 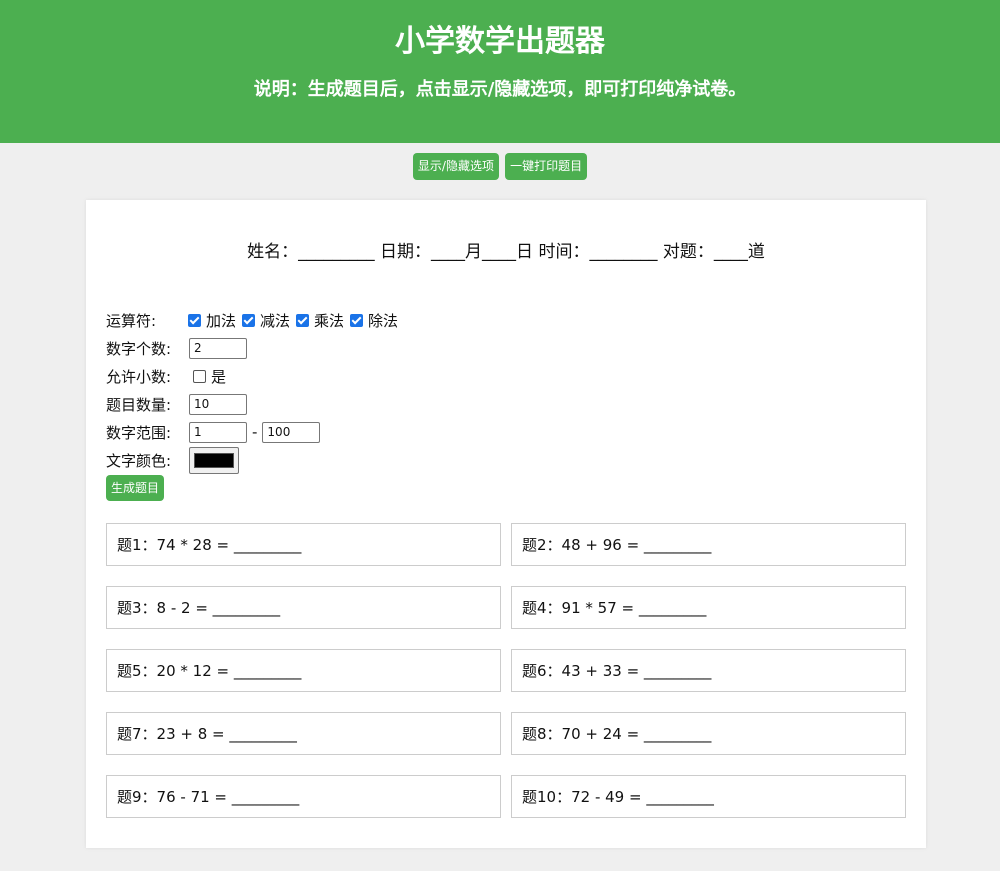 What do you see at coordinates (303, 733) in the screenshot?
I see `question-item: 题7：23 + 8 = _________` at bounding box center [303, 733].